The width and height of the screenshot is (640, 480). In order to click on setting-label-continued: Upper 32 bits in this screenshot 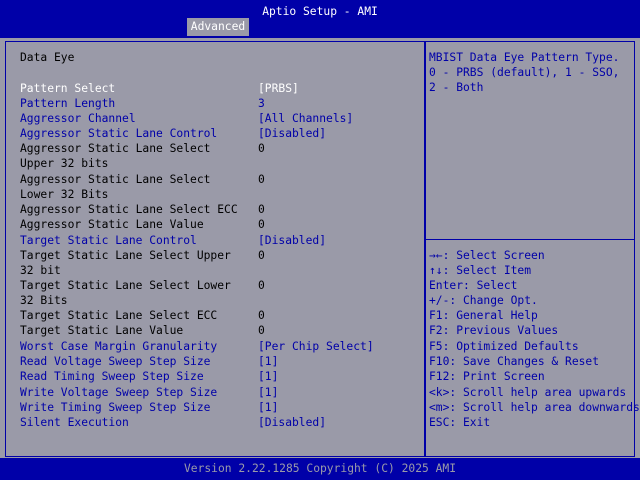, I will do `click(64, 163)`.